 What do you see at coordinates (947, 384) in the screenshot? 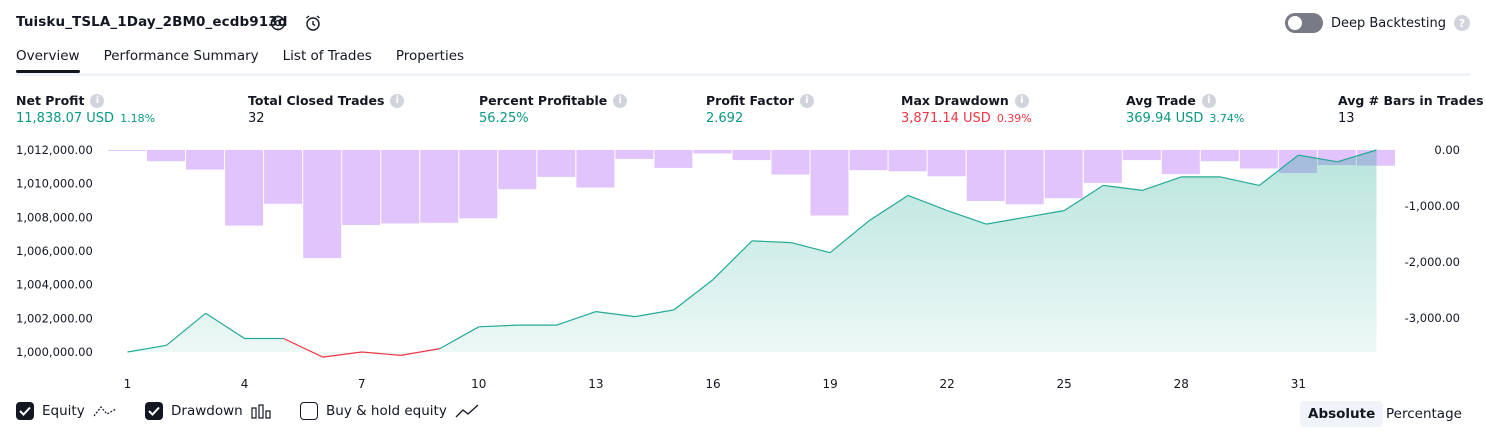
I see `x-axis-tick-label: 22` at bounding box center [947, 384].